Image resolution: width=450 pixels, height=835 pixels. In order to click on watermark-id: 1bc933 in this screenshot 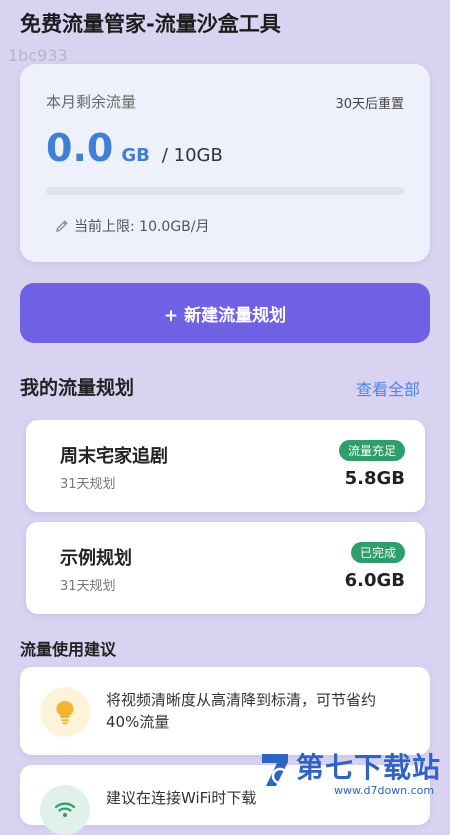, I will do `click(38, 55)`.